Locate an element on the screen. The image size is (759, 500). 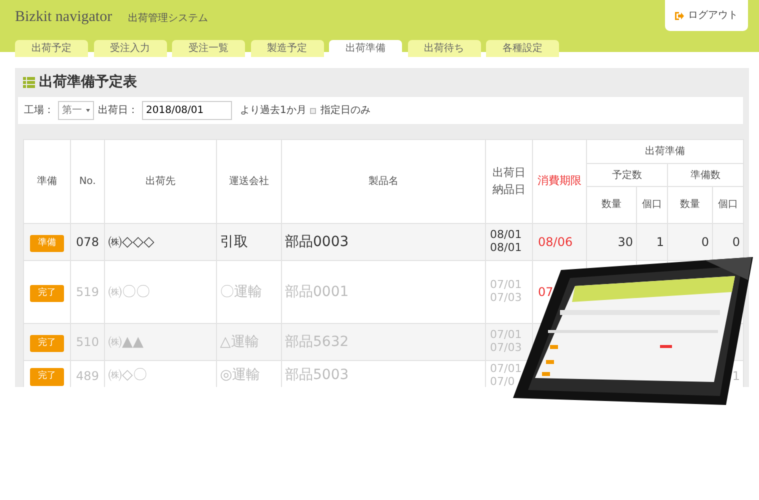
table-cell-text: 07/0 is located at coordinates (503, 381).